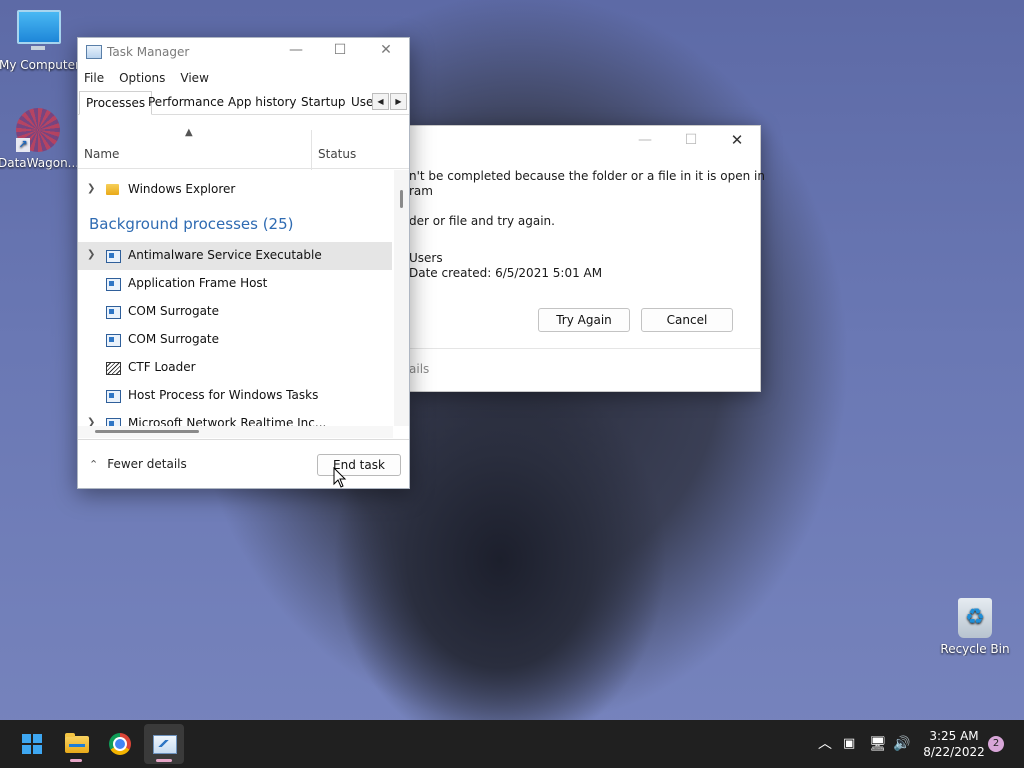 This screenshot has height=768, width=1024. What do you see at coordinates (189, 132) in the screenshot?
I see `sort-up-icon: ▲` at bounding box center [189, 132].